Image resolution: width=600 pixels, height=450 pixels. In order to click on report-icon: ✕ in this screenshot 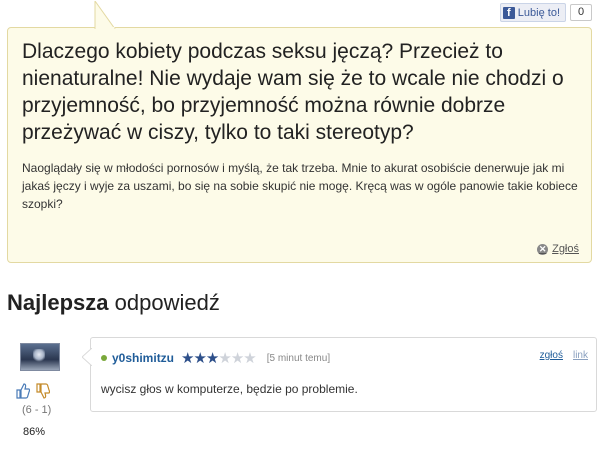, I will do `click(543, 249)`.